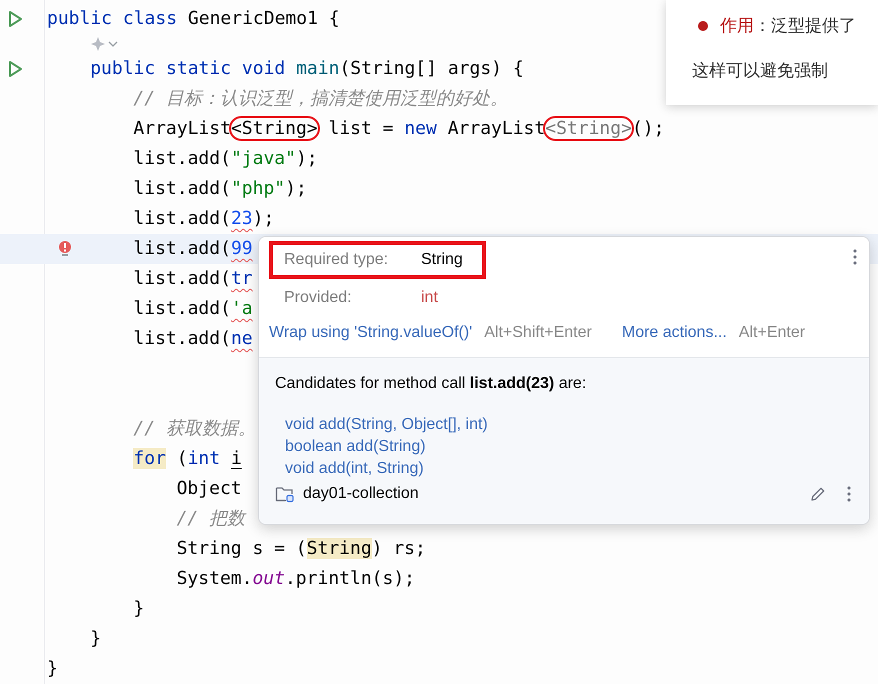  I want to click on code-line: ArrayList<String> list = new ArrayList<String>();, so click(398, 129).